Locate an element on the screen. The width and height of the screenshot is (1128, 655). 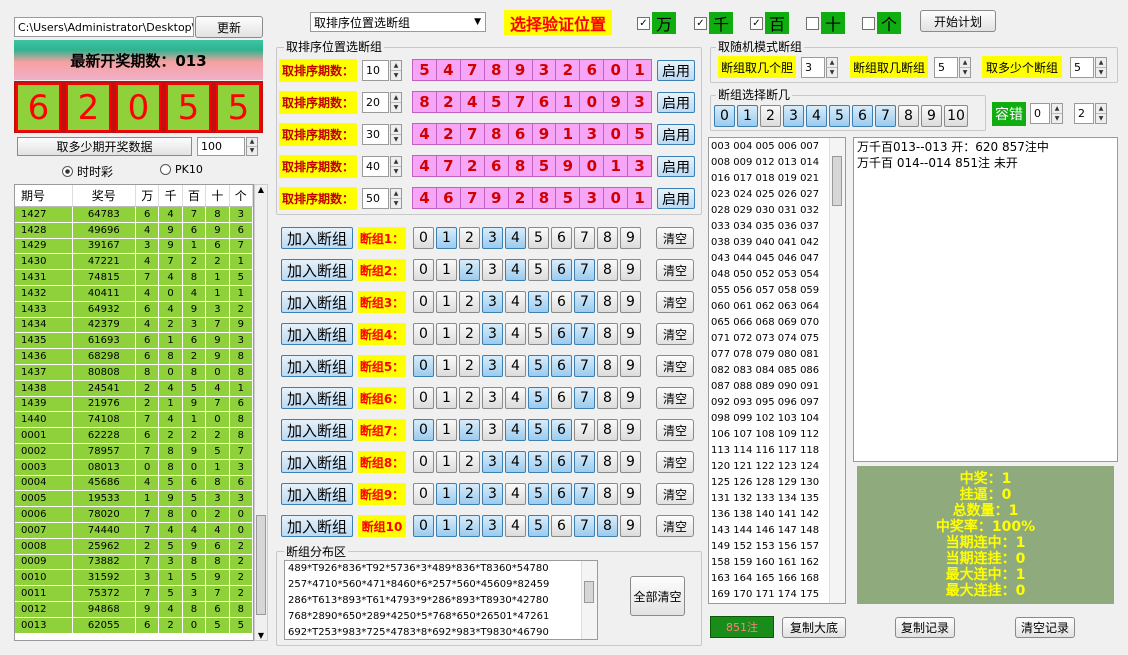
table-row: 0001 62228 6 2 2 2 8 is located at coordinates (134, 436).